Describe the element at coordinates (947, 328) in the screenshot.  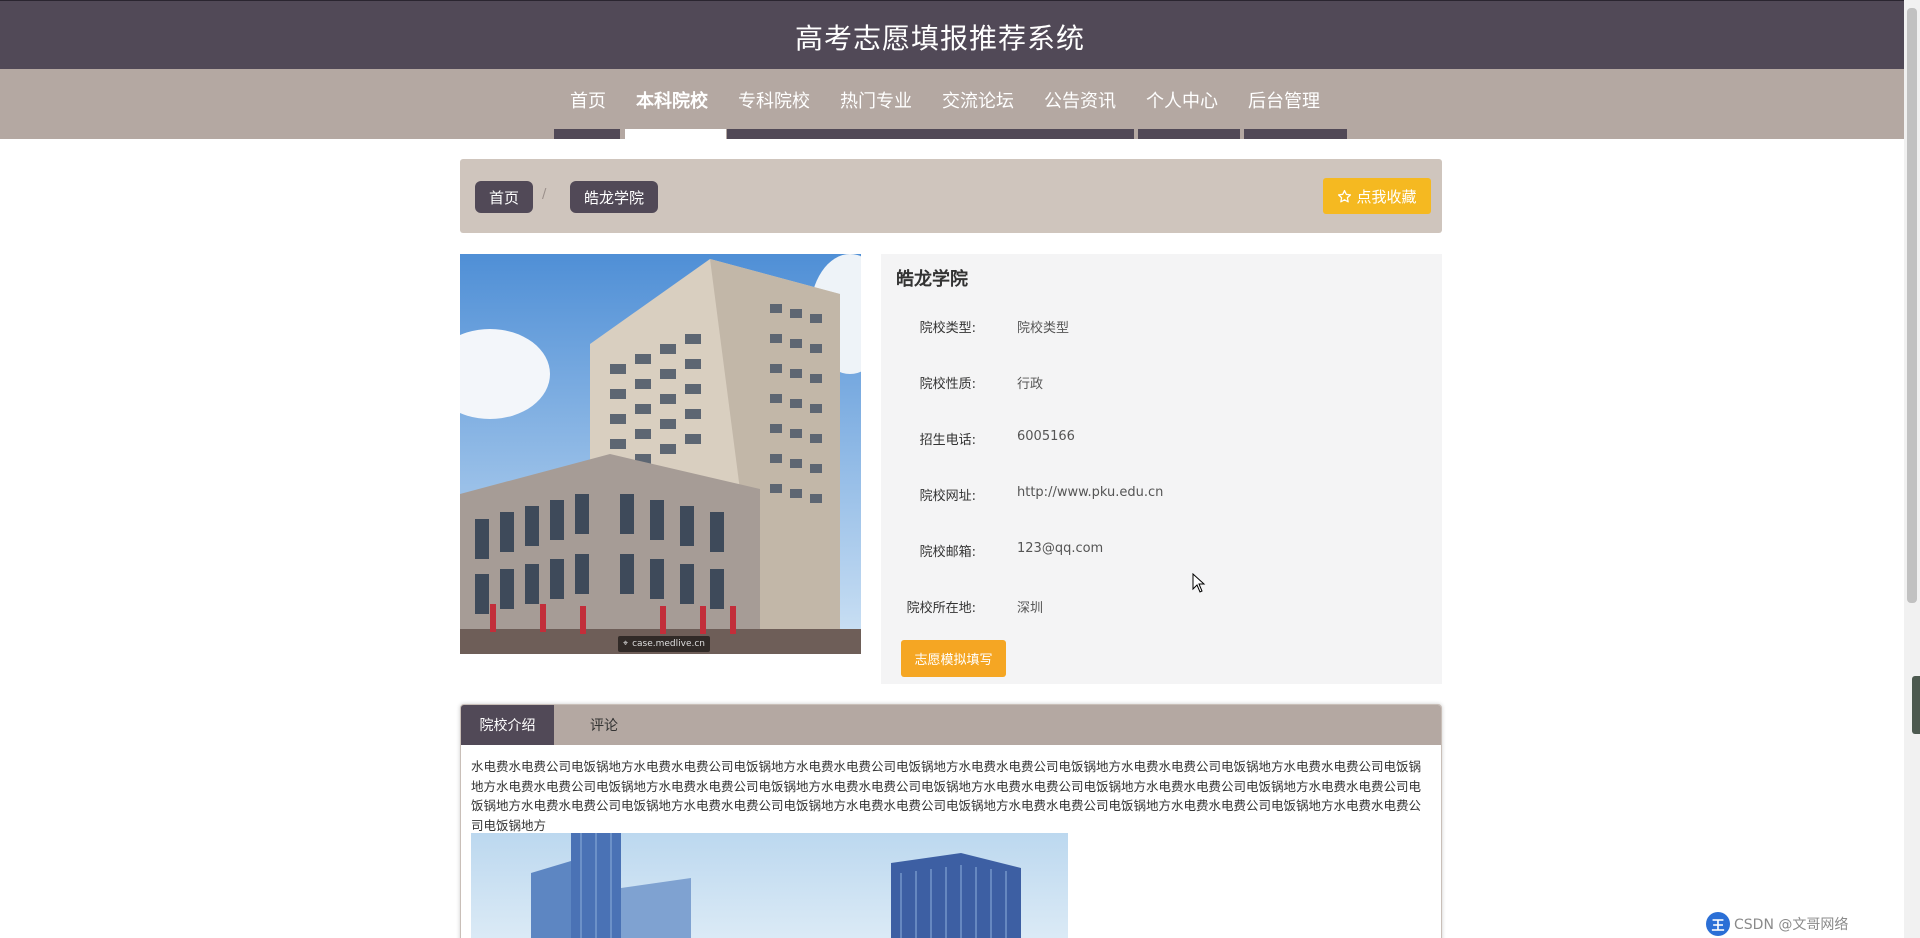
I see `info-label: 院校类型:` at that location.